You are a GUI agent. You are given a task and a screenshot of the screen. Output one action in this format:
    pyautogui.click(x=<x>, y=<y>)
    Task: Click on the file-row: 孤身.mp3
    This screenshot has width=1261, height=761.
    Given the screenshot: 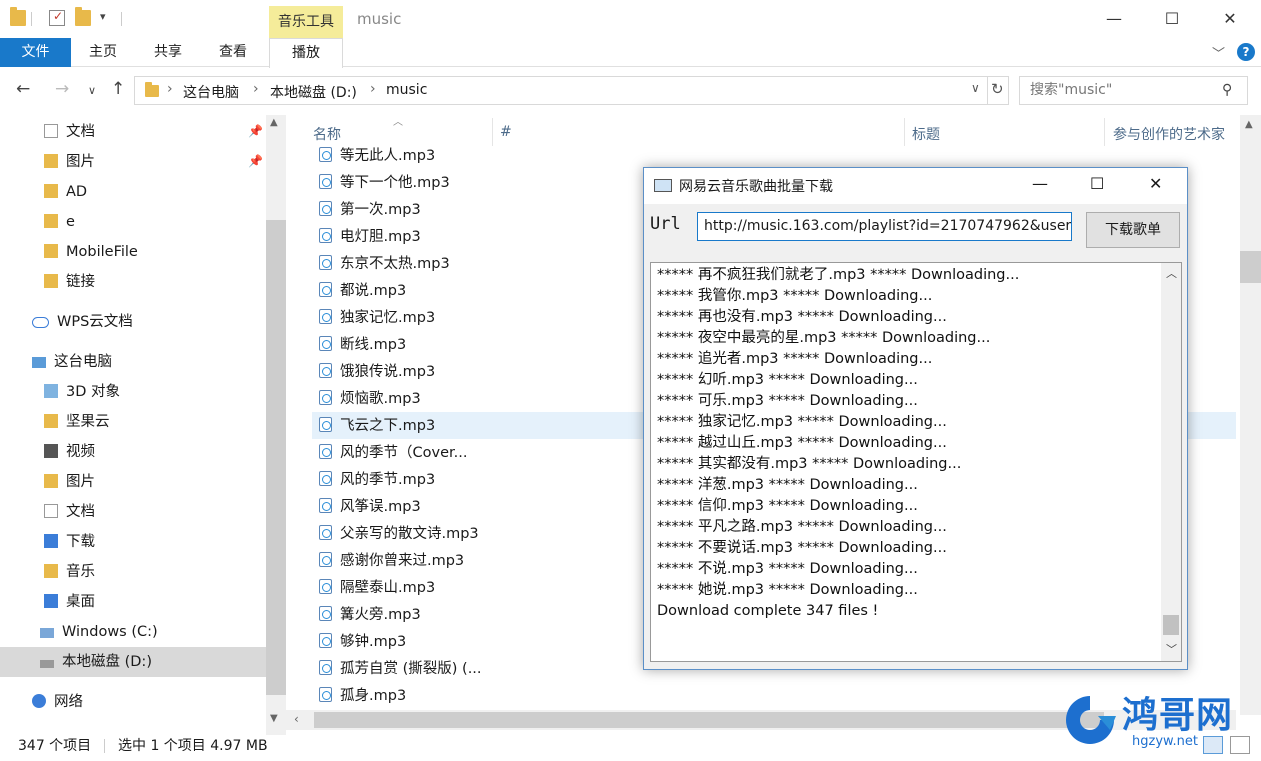 What is the action you would take?
    pyautogui.click(x=477, y=696)
    